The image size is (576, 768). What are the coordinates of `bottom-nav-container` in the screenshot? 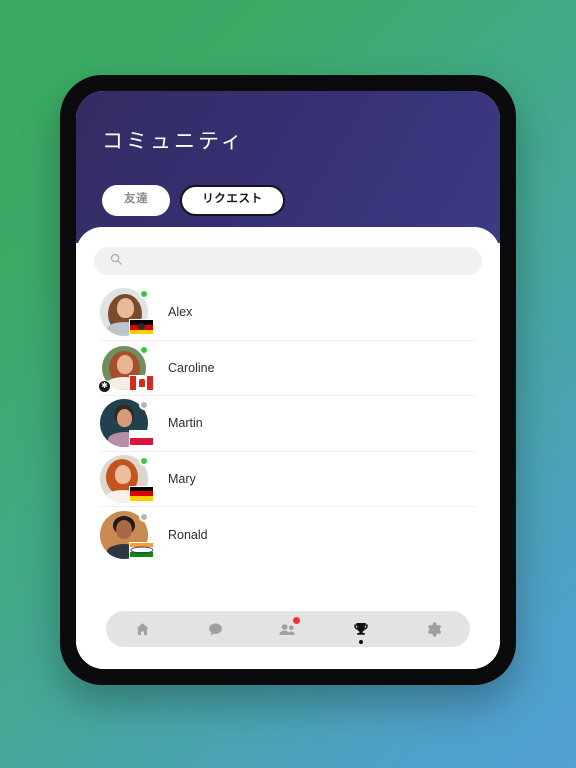 It's located at (288, 635).